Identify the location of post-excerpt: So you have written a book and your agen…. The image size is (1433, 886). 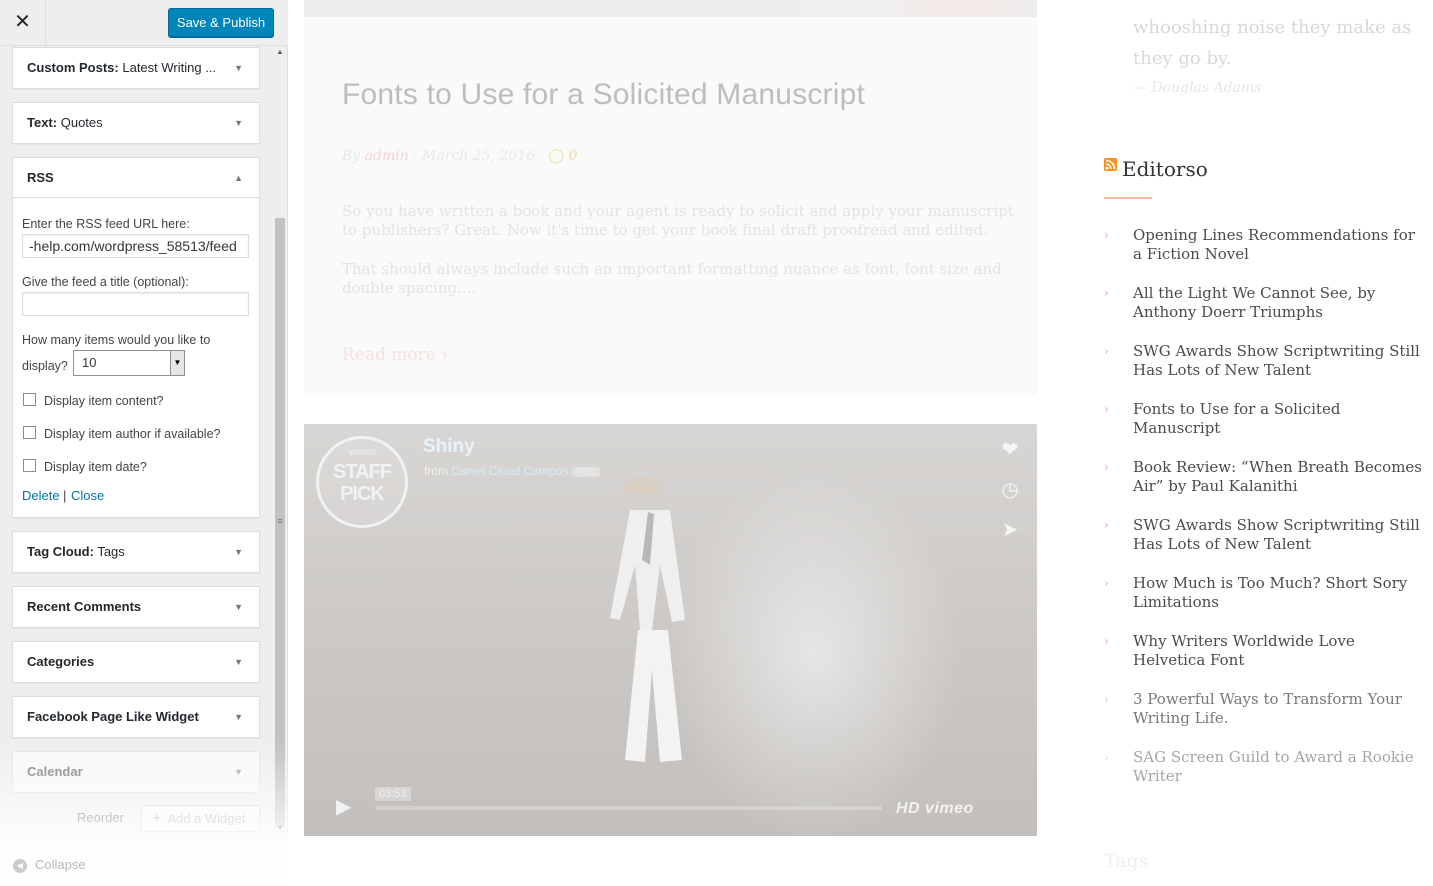
(678, 220).